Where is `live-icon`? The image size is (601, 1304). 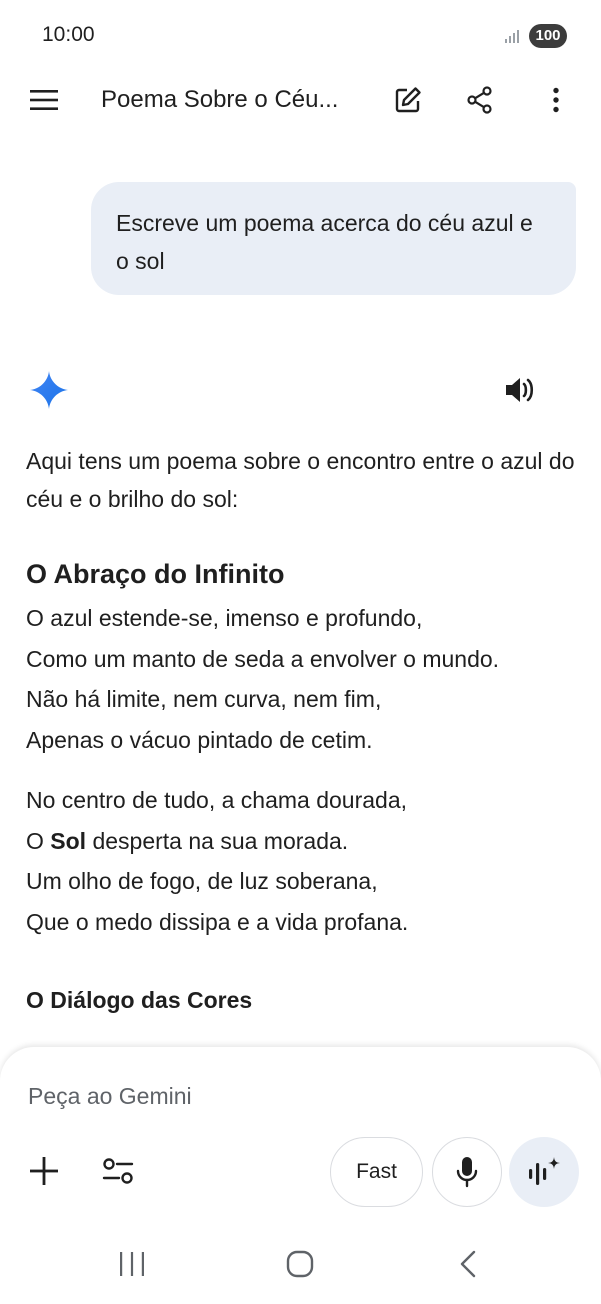
live-icon is located at coordinates (544, 1172).